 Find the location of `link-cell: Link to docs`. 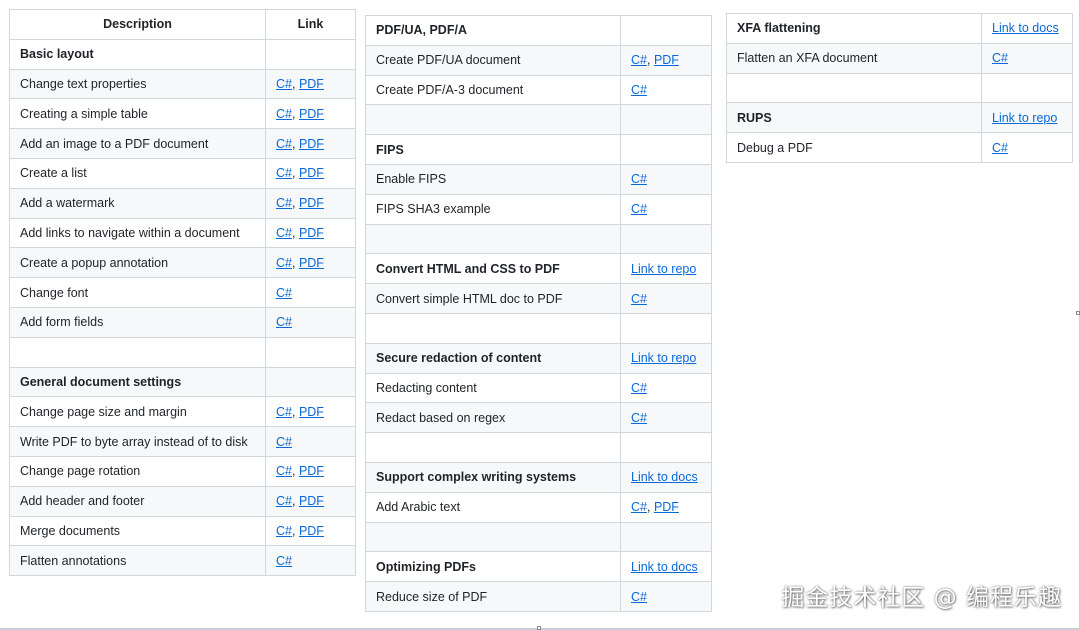

link-cell: Link to docs is located at coordinates (666, 477).